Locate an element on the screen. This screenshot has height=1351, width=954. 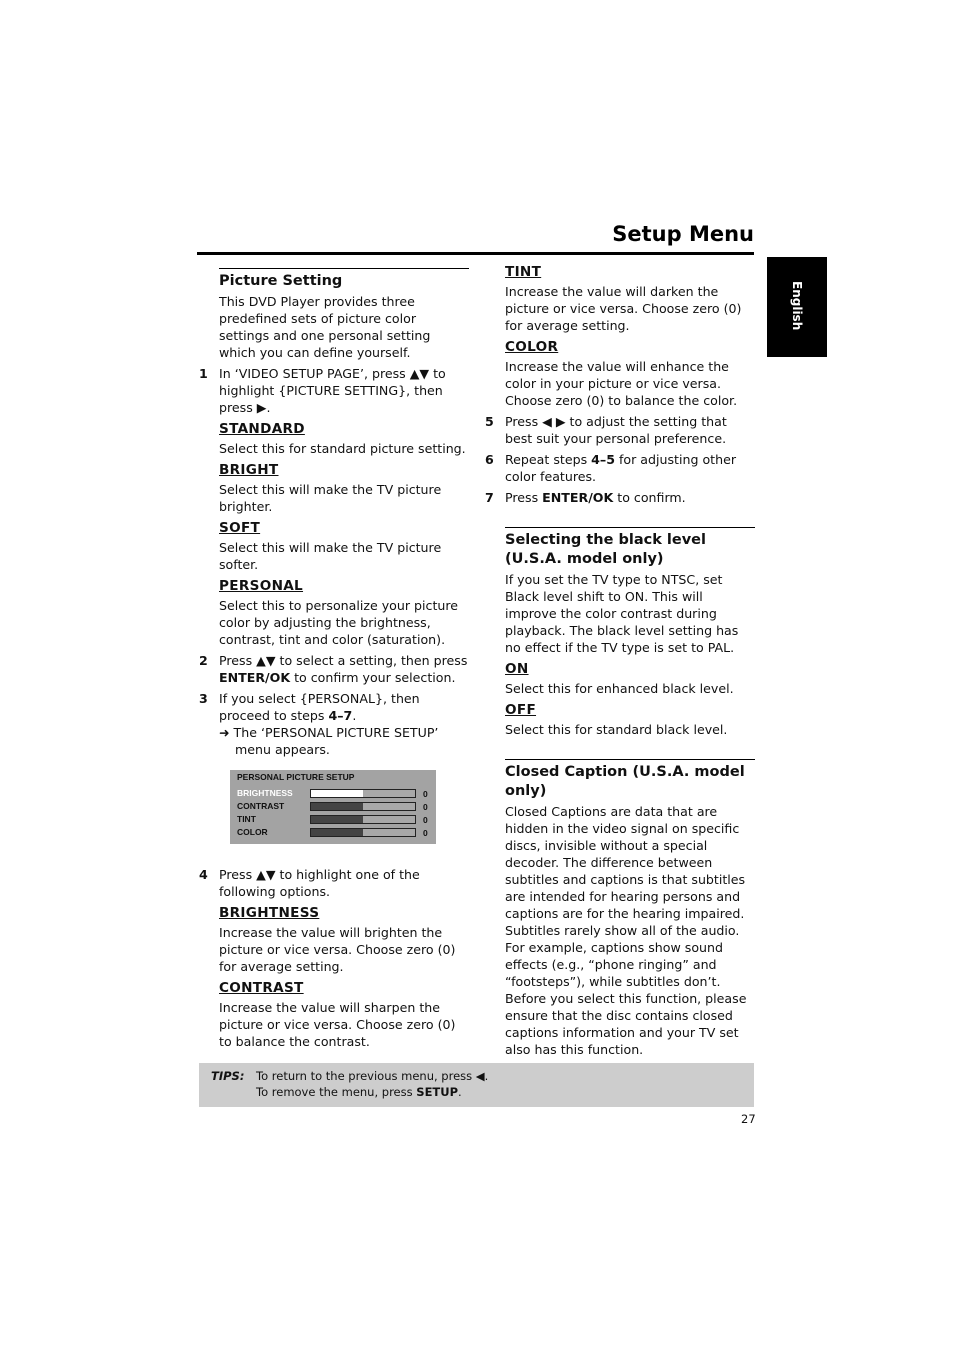
setup-key: SETUP is located at coordinates (437, 1092).